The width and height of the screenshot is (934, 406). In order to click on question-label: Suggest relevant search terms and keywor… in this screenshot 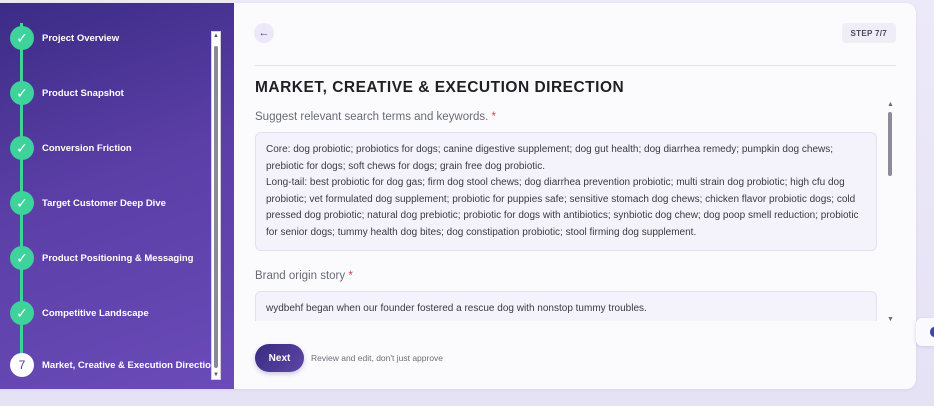, I will do `click(375, 117)`.